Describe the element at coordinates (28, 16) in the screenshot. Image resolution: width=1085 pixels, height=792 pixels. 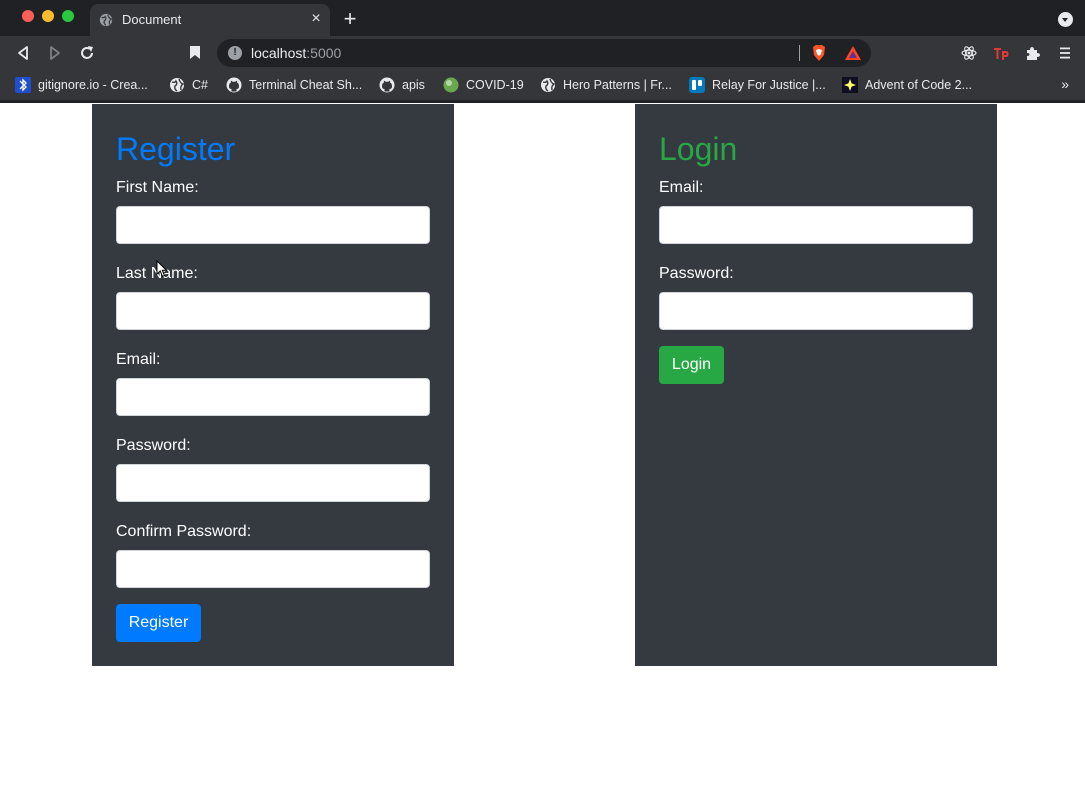
I see `close-window-button` at that location.